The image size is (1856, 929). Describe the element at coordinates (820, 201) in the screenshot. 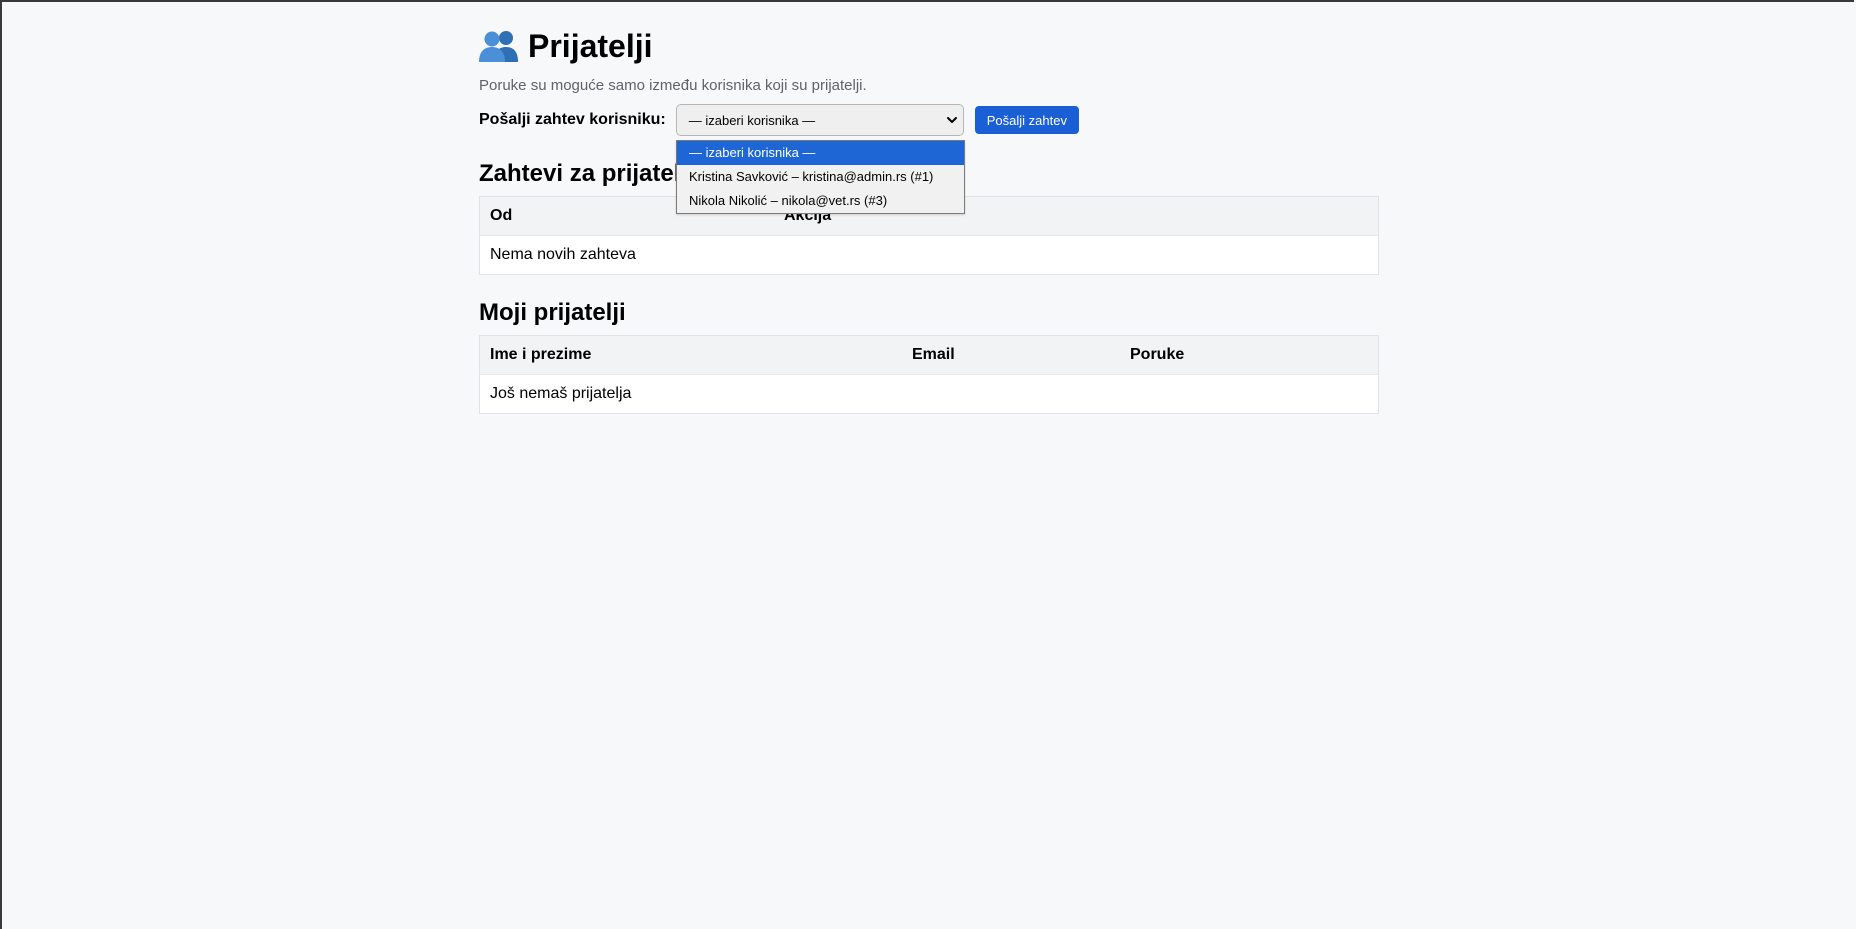

I see `user-option-nikola: Nikola Nikolić – nikola@vet.rs (#3)` at that location.